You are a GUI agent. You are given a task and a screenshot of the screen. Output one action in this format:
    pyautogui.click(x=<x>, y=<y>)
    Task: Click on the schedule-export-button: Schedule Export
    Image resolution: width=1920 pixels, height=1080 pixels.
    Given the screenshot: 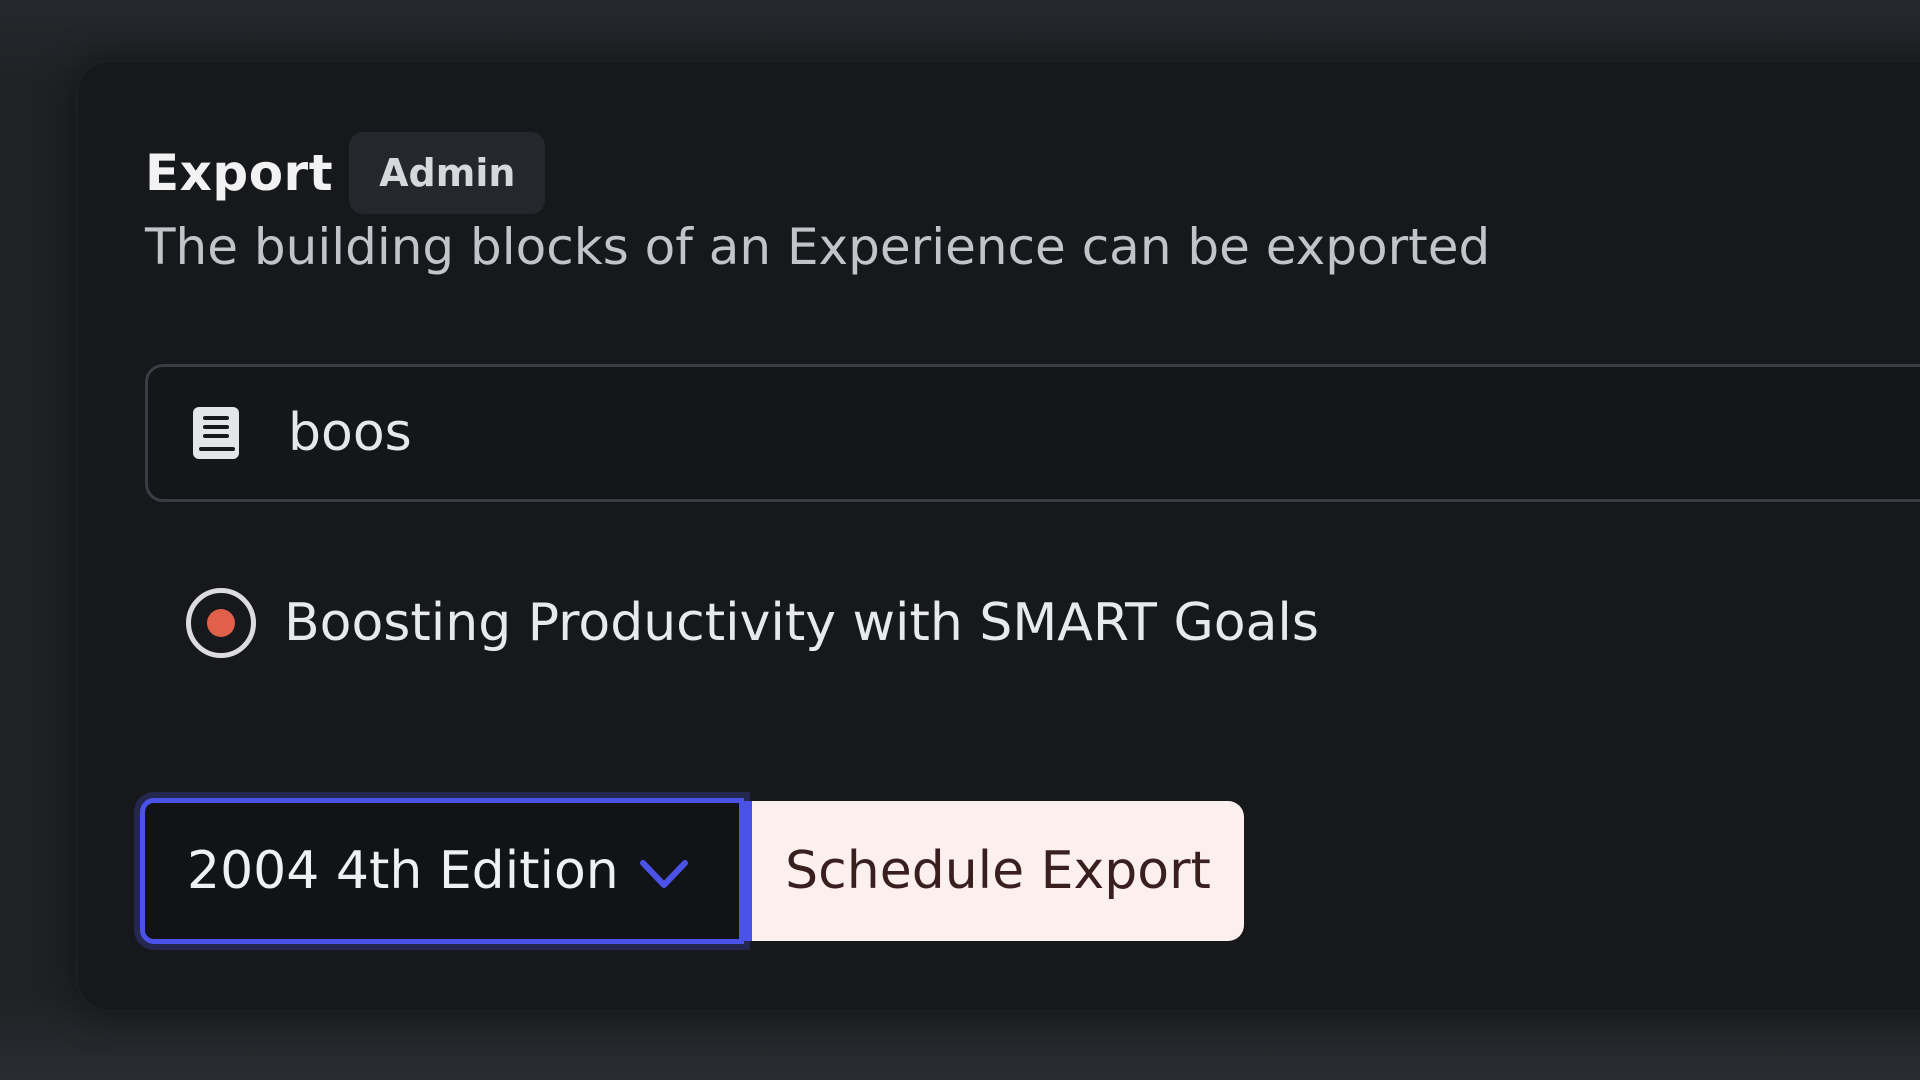 What is the action you would take?
    pyautogui.click(x=994, y=871)
    